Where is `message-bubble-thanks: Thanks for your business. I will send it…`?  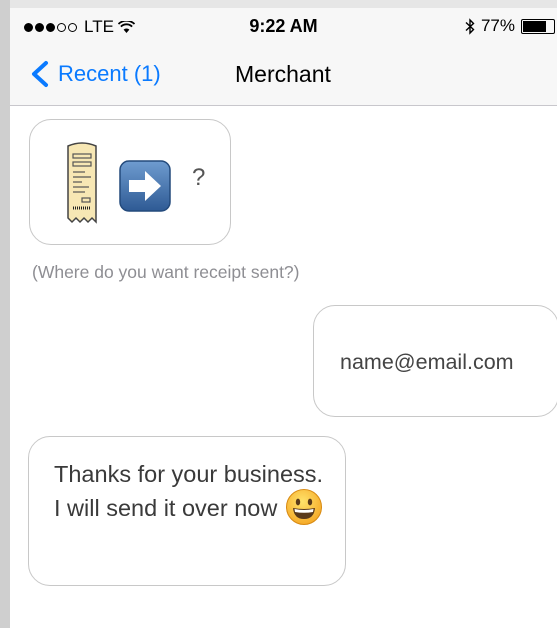
message-bubble-thanks: Thanks for your business. I will send it… is located at coordinates (187, 511).